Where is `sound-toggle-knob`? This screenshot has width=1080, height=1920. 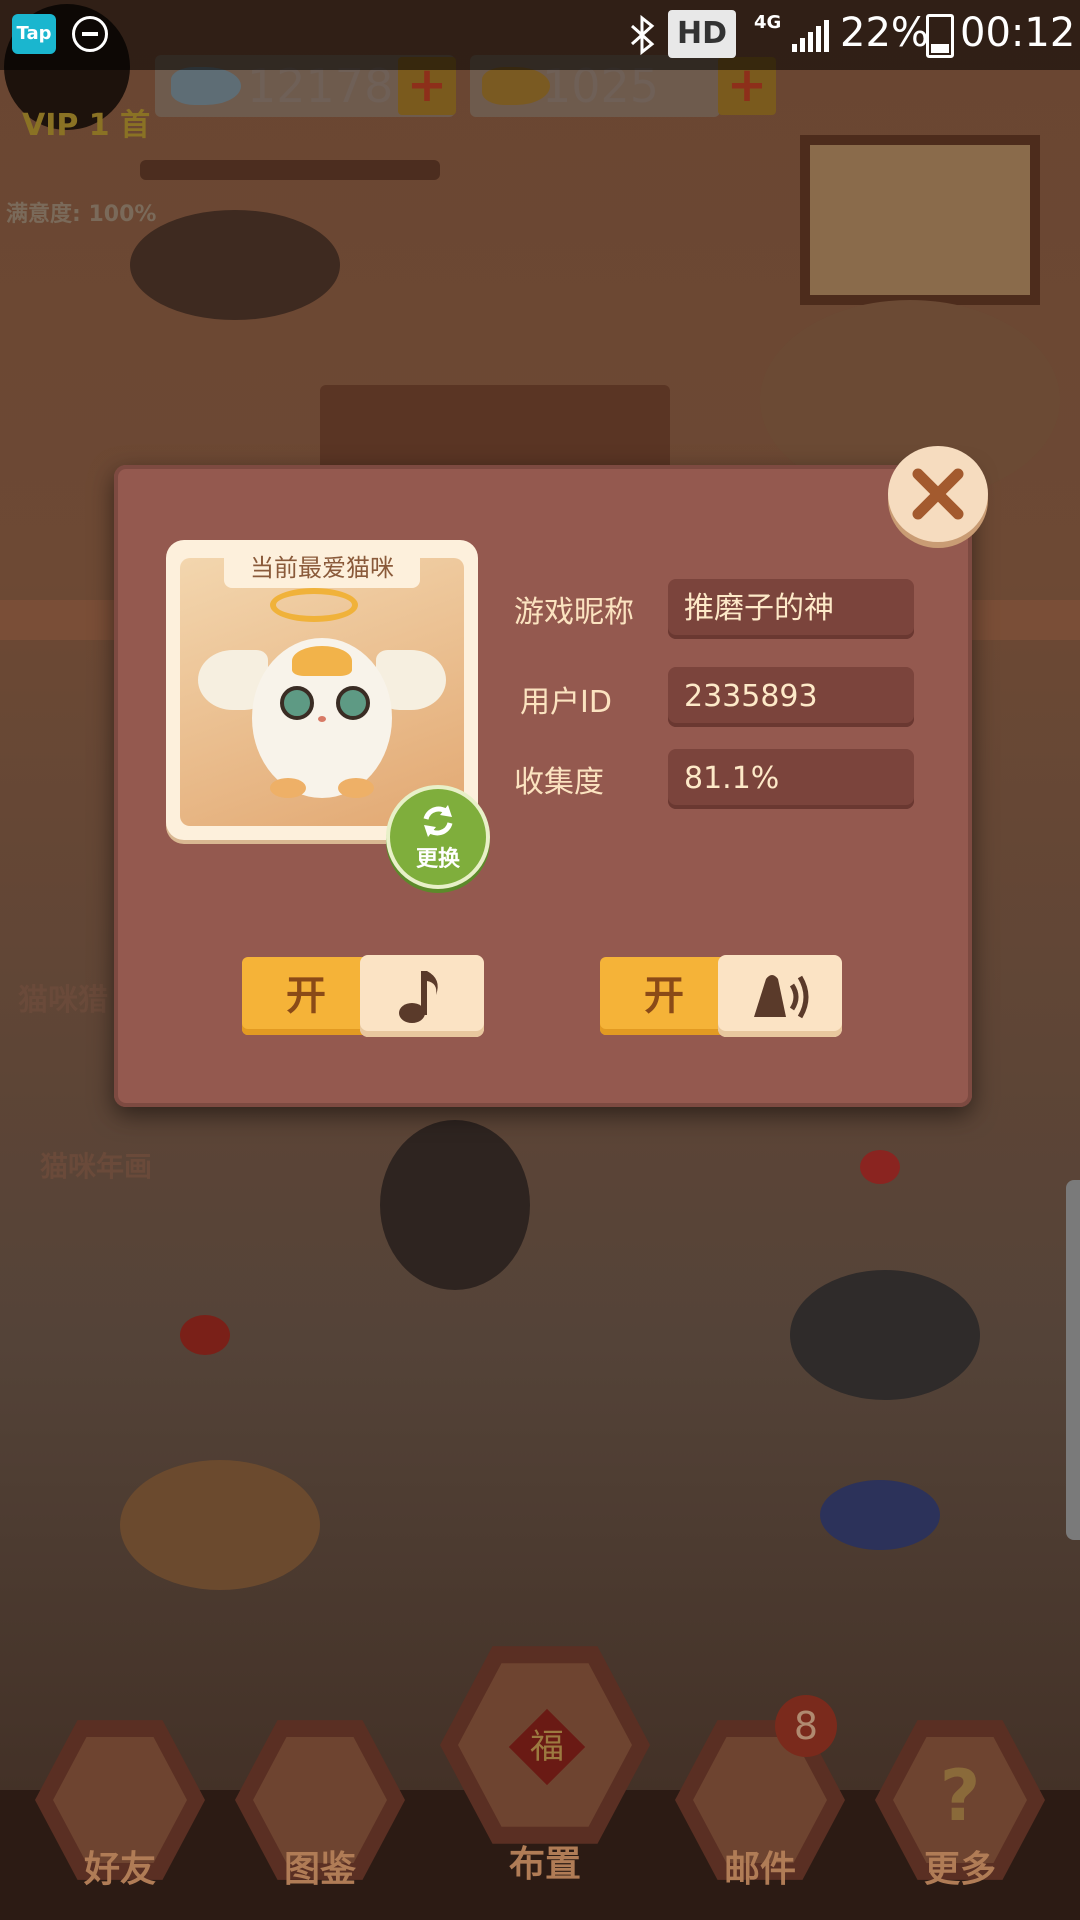 sound-toggle-knob is located at coordinates (780, 996).